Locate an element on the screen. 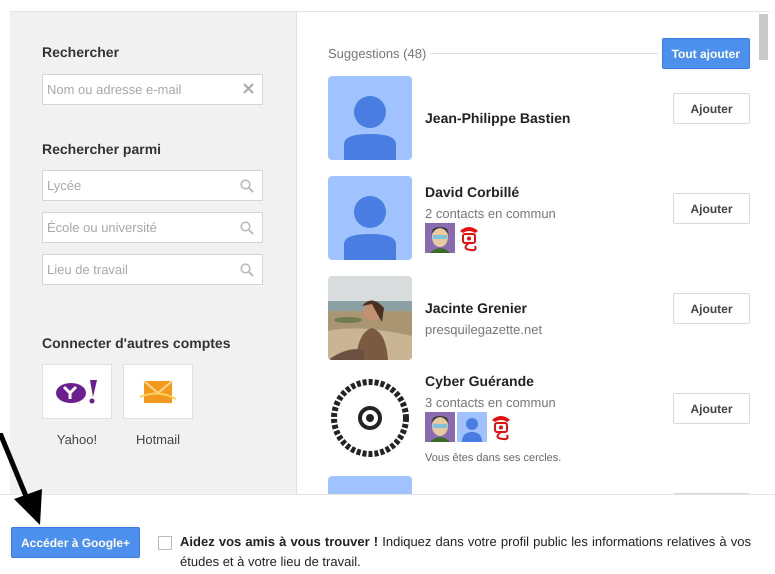  contact-detail: 3 contacts en commun is located at coordinates (491, 402).